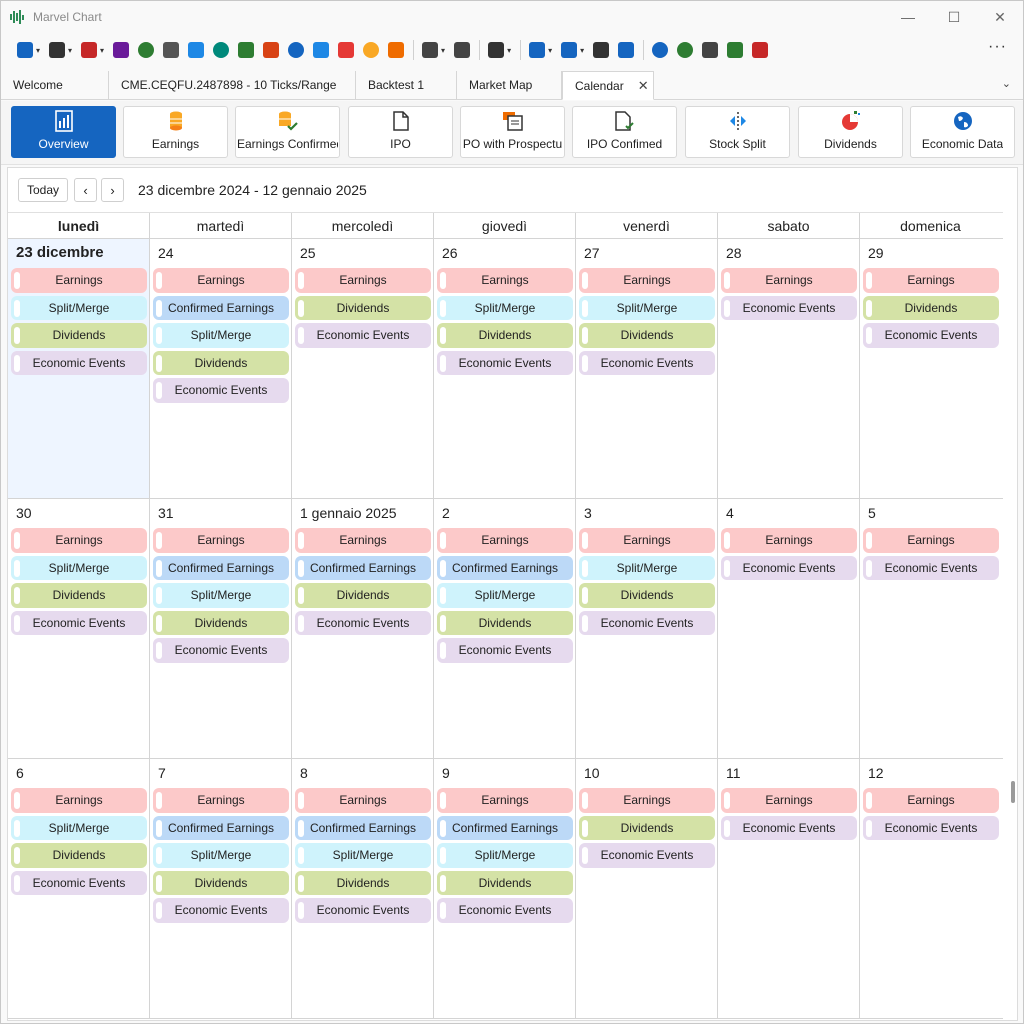 Image resolution: width=1024 pixels, height=1024 pixels. What do you see at coordinates (92, 50) in the screenshot?
I see `candlestick-tool-button: ▾` at bounding box center [92, 50].